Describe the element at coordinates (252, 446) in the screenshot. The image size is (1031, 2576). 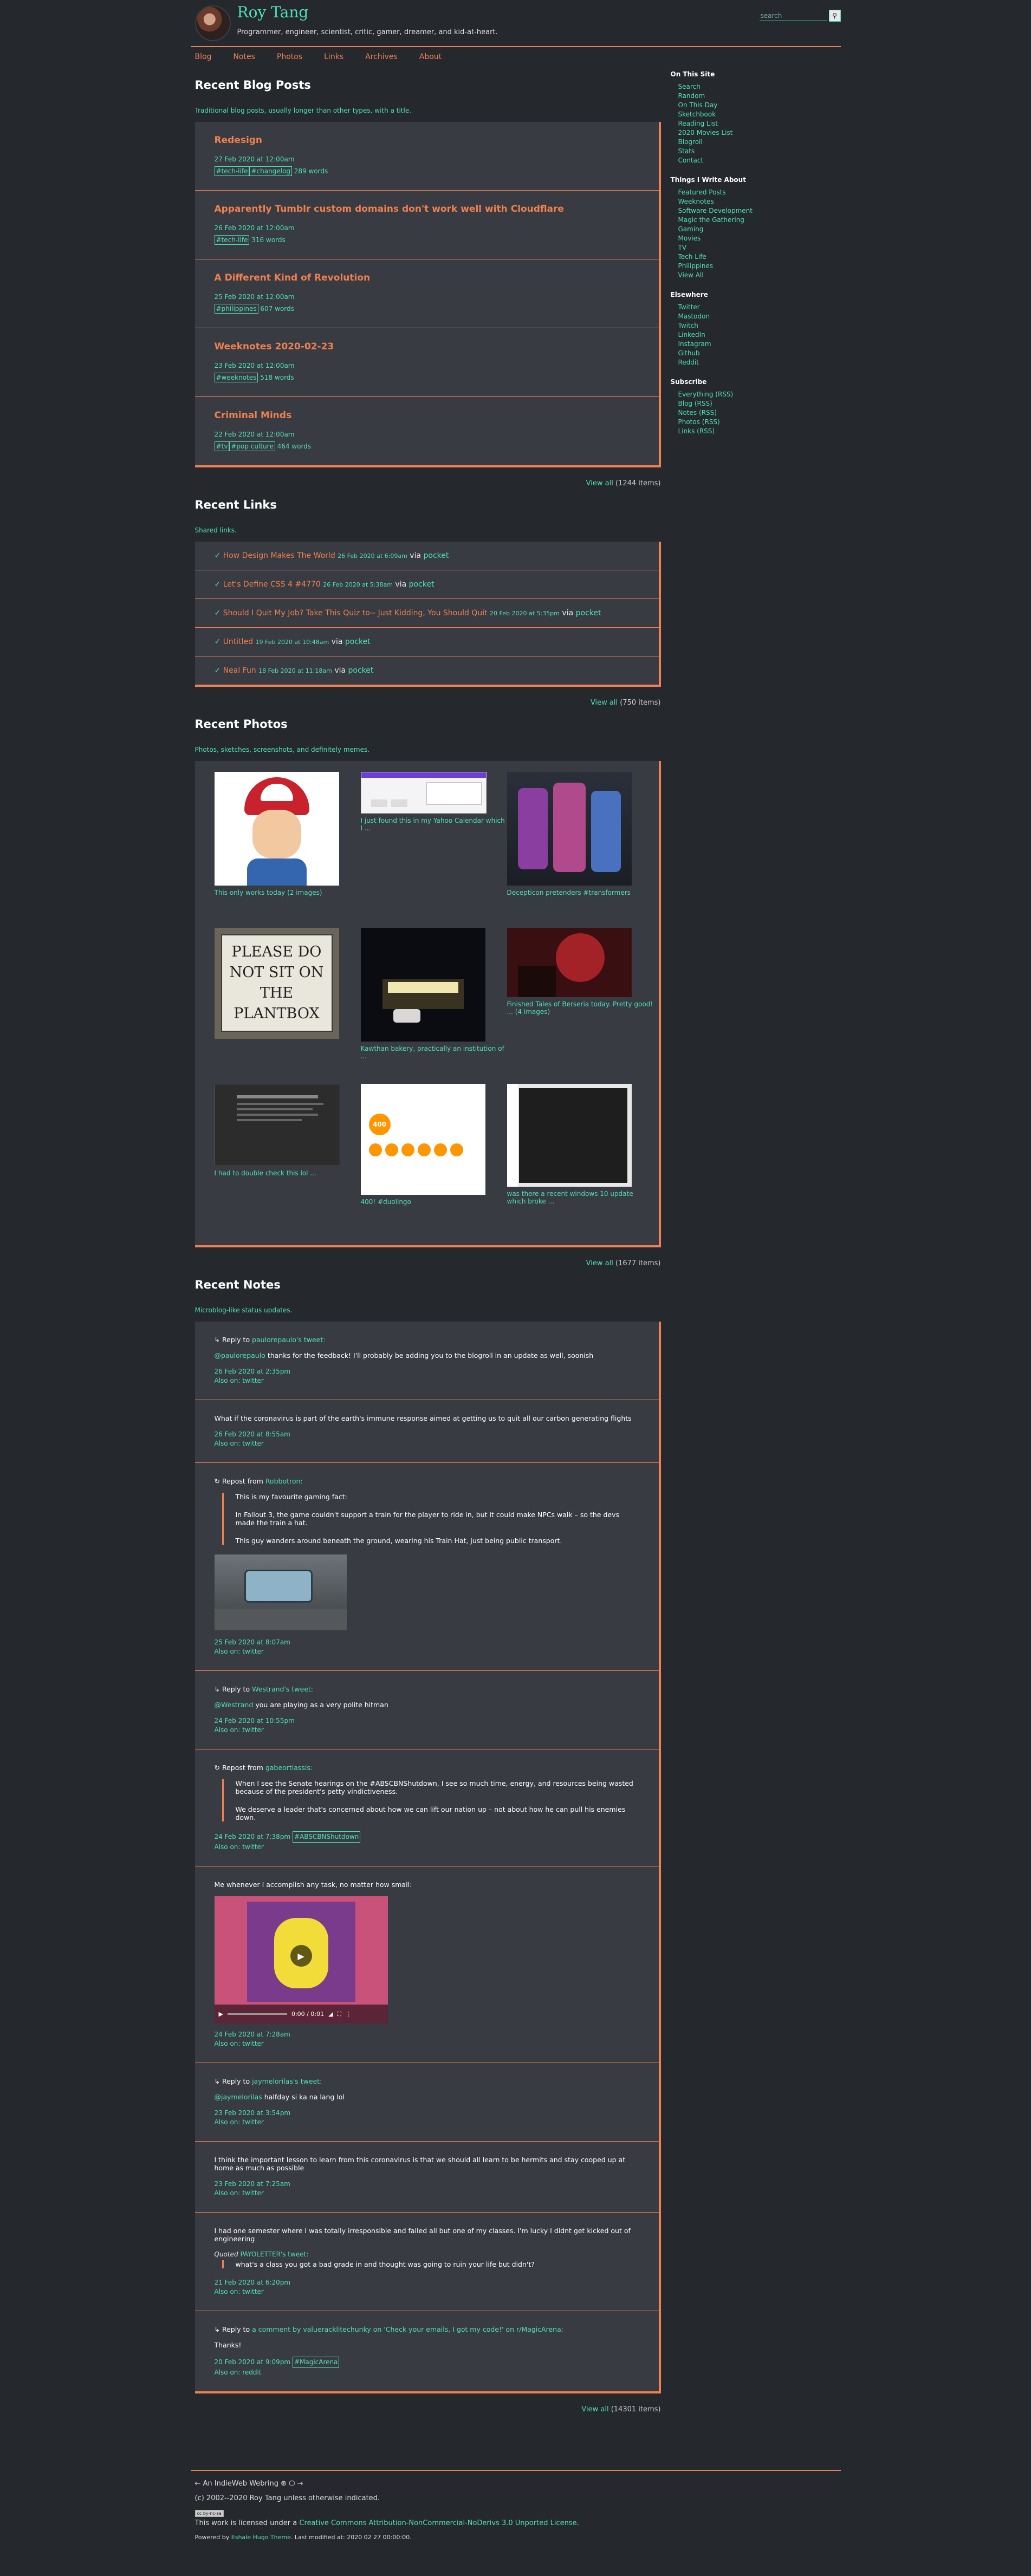
I see `post-tag: #pop culture` at that location.